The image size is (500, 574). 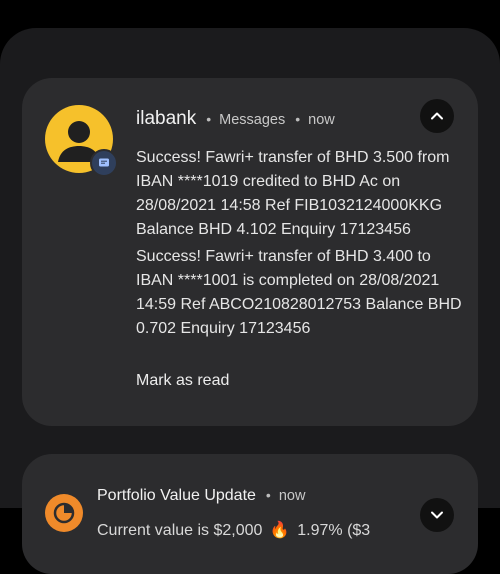 I want to click on chevron-up-icon, so click(x=437, y=116).